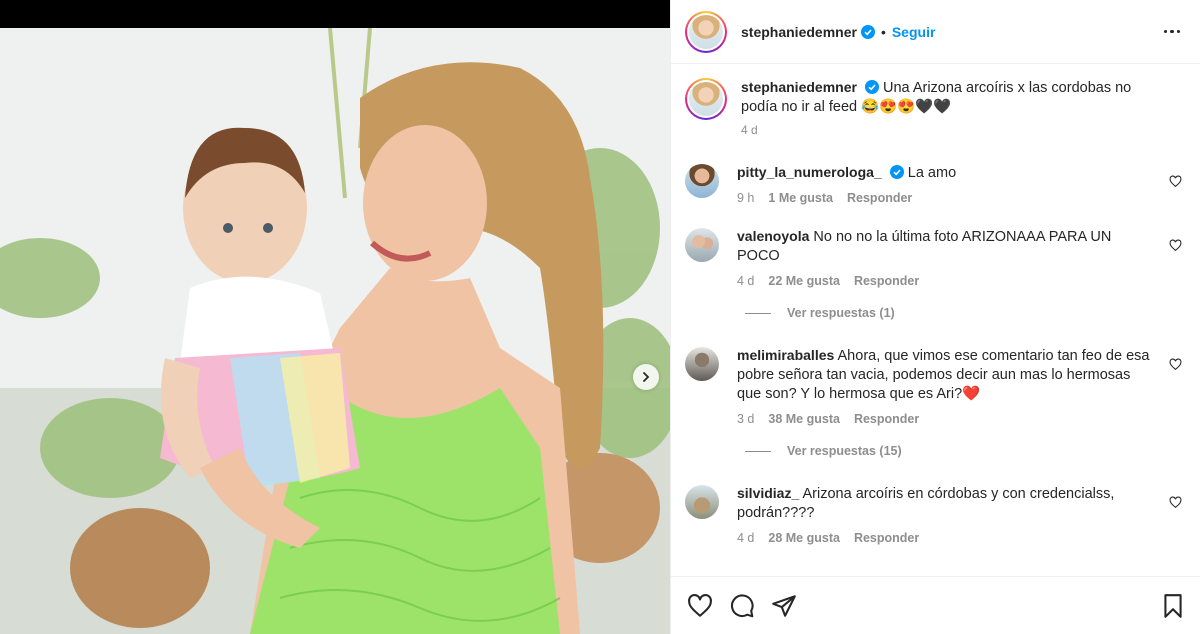  I want to click on commenter-username: silvidiaz_, so click(768, 493).